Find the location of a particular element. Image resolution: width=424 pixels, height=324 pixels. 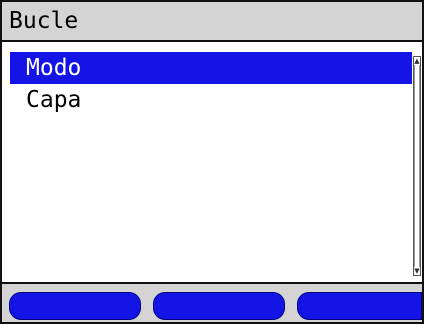

vertical-scrollbar: ▲ ▼ is located at coordinates (417, 166).